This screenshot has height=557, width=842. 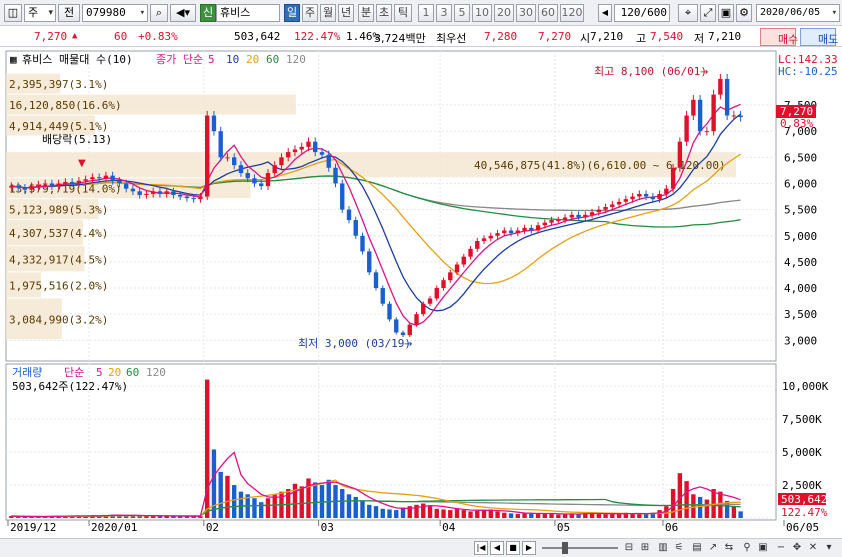 What do you see at coordinates (292, 13) in the screenshot?
I see `period-tab-day: 일` at bounding box center [292, 13].